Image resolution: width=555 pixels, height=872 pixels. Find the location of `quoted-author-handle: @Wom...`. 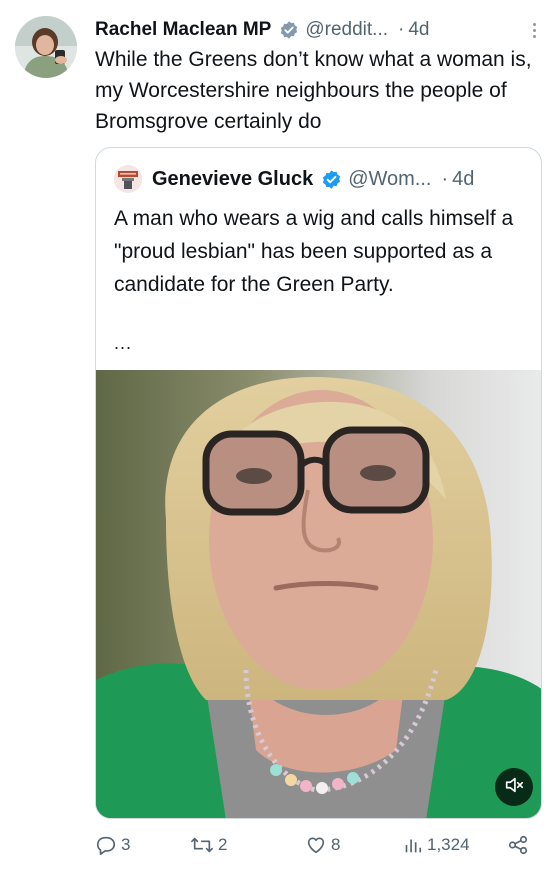

quoted-author-handle: @Wom... is located at coordinates (390, 178).